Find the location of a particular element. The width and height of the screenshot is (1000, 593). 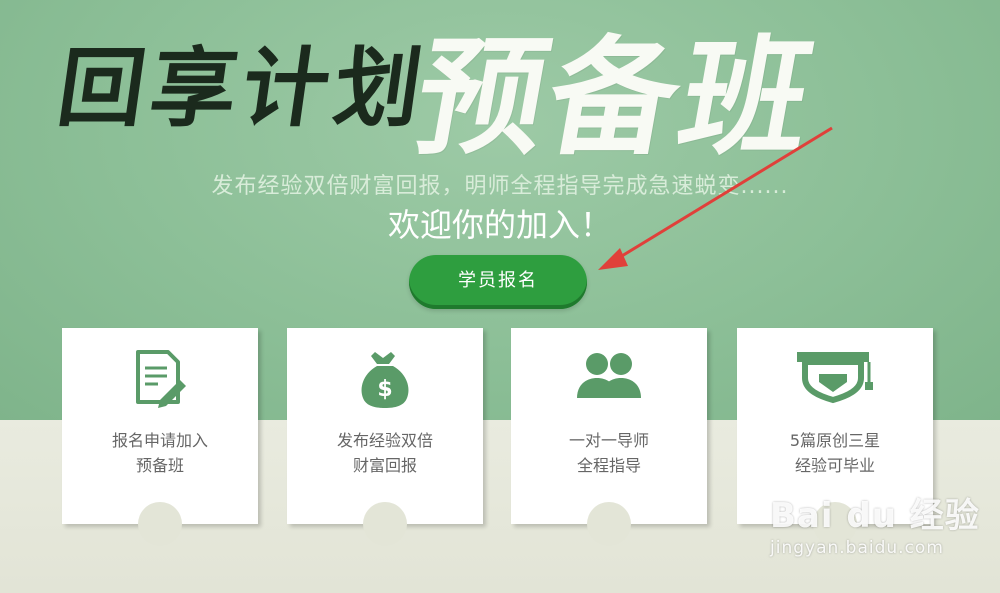

feature-card-apply: 报名申请加入 预备班 is located at coordinates (160, 437).